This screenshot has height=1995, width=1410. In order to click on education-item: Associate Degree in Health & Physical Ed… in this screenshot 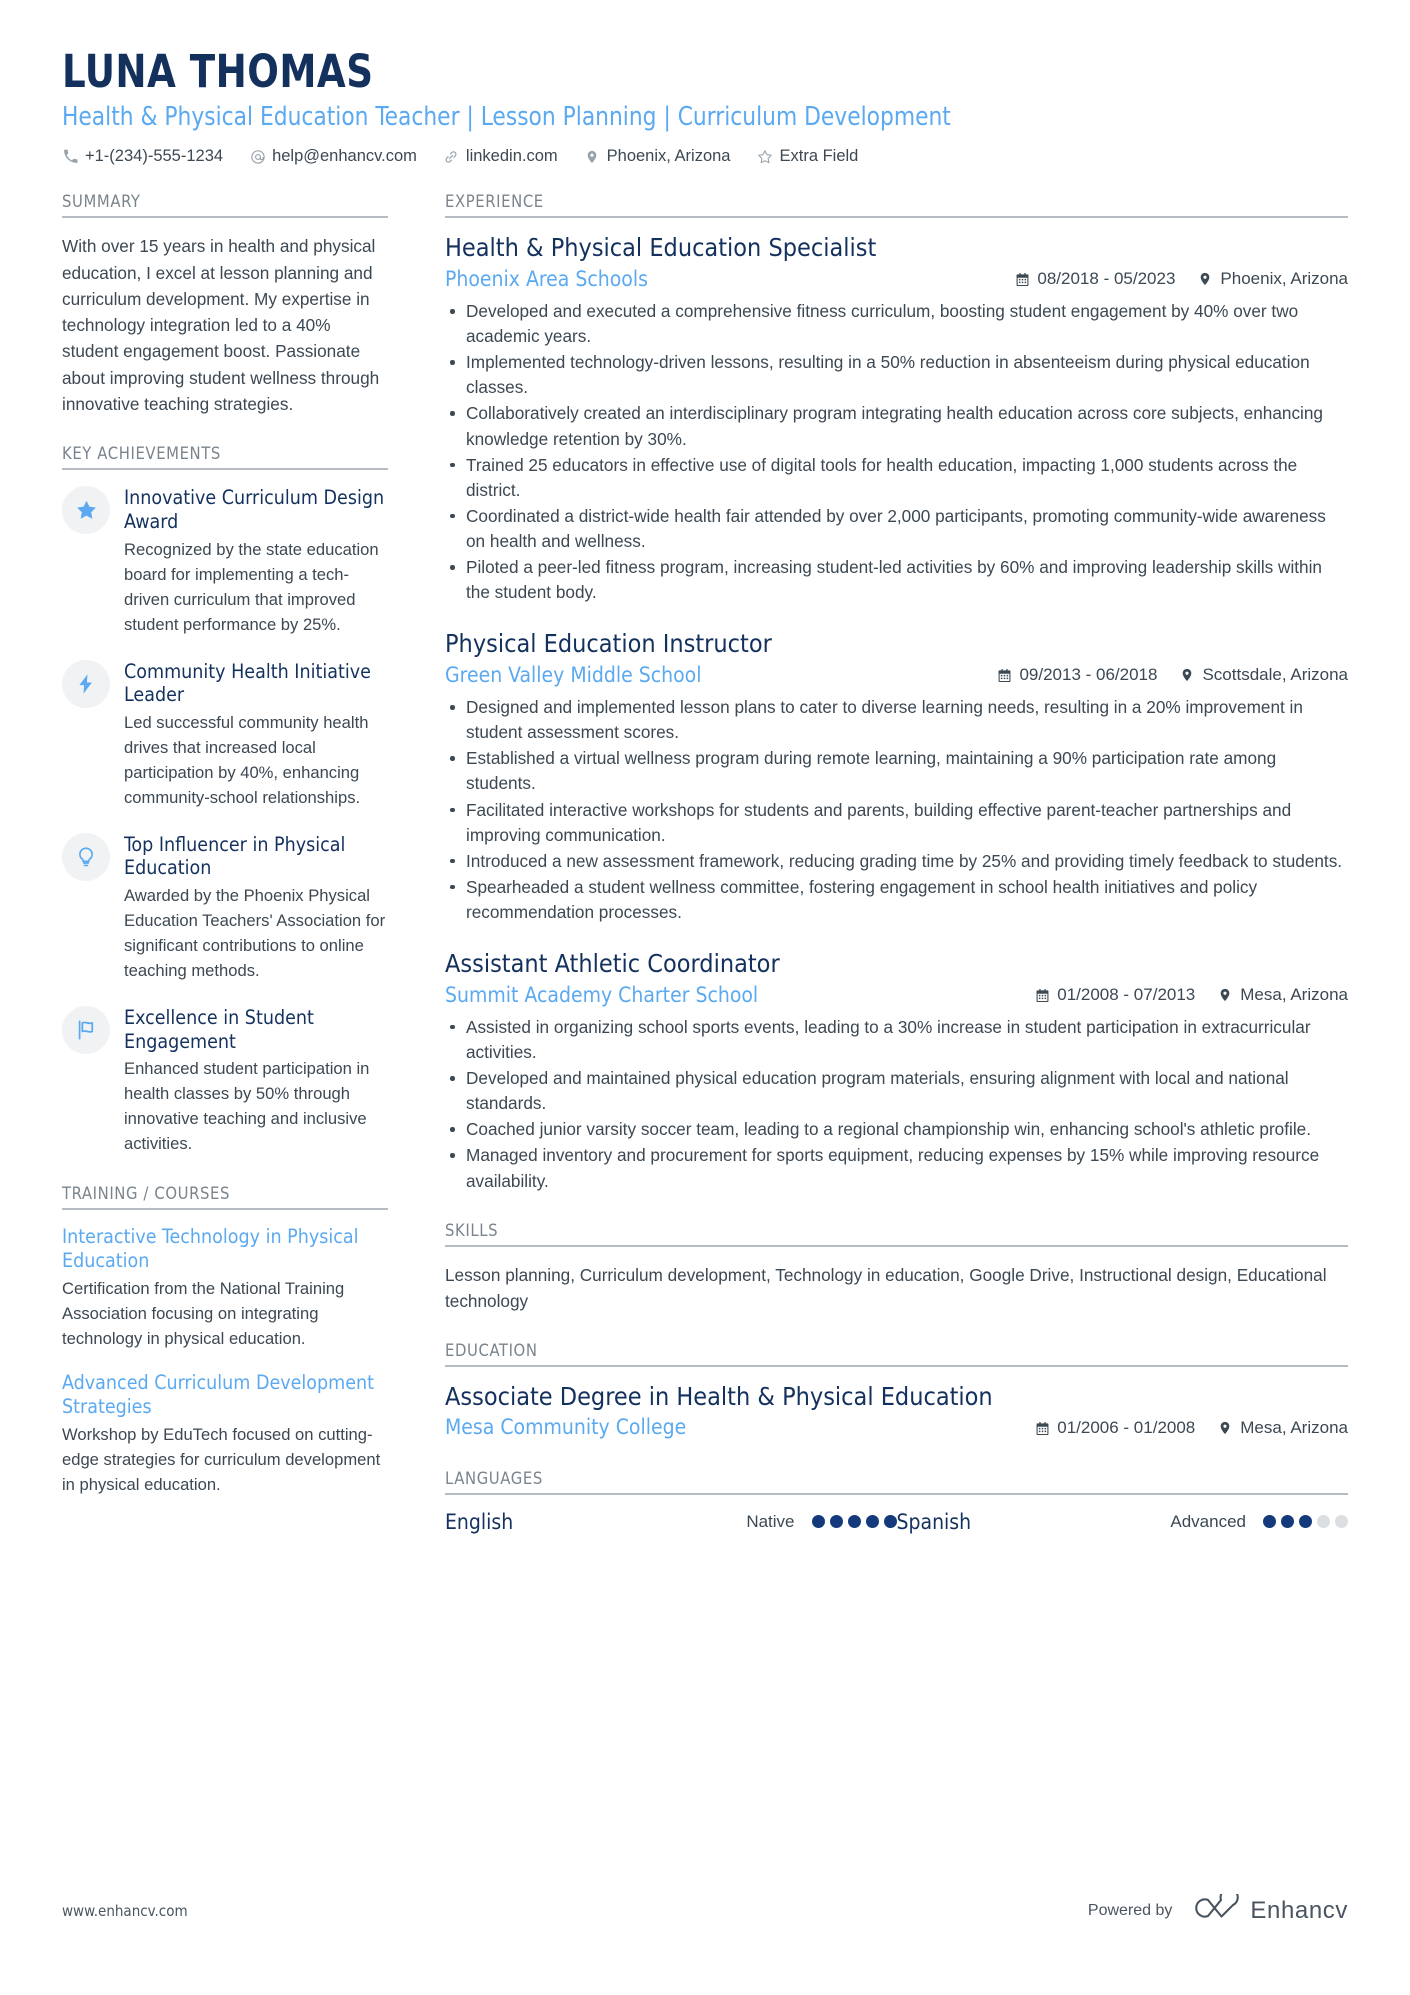, I will do `click(896, 1412)`.